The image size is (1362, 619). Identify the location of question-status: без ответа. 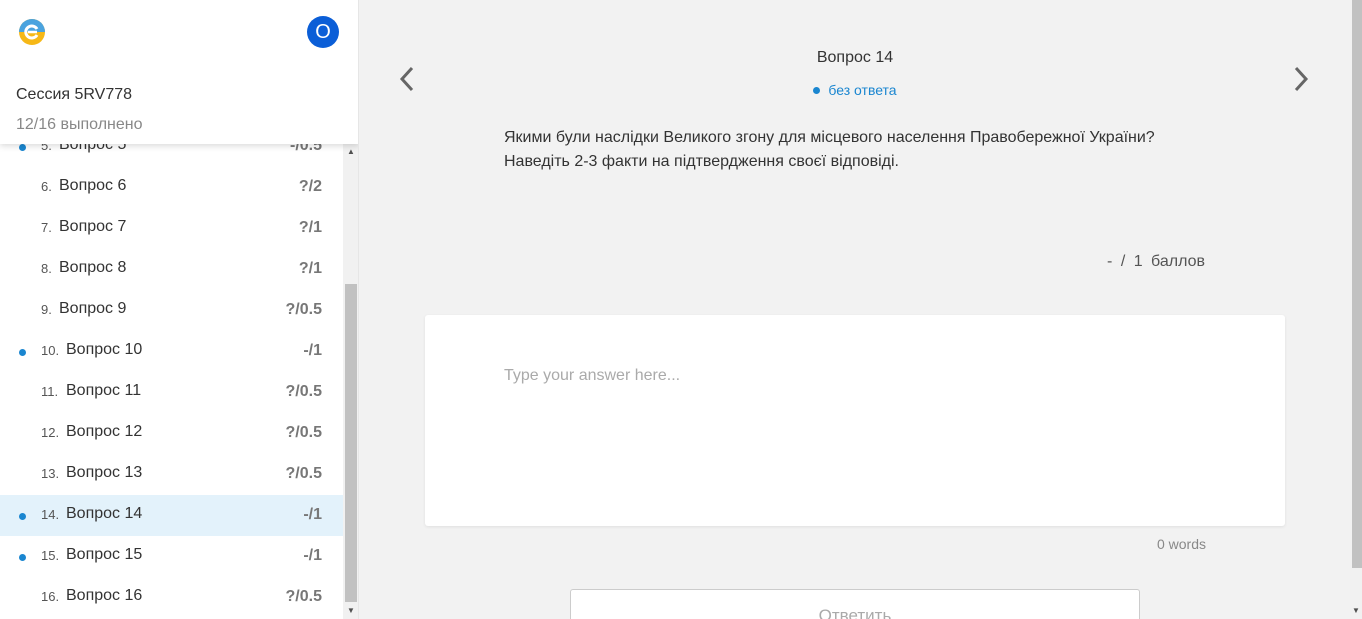
(855, 90).